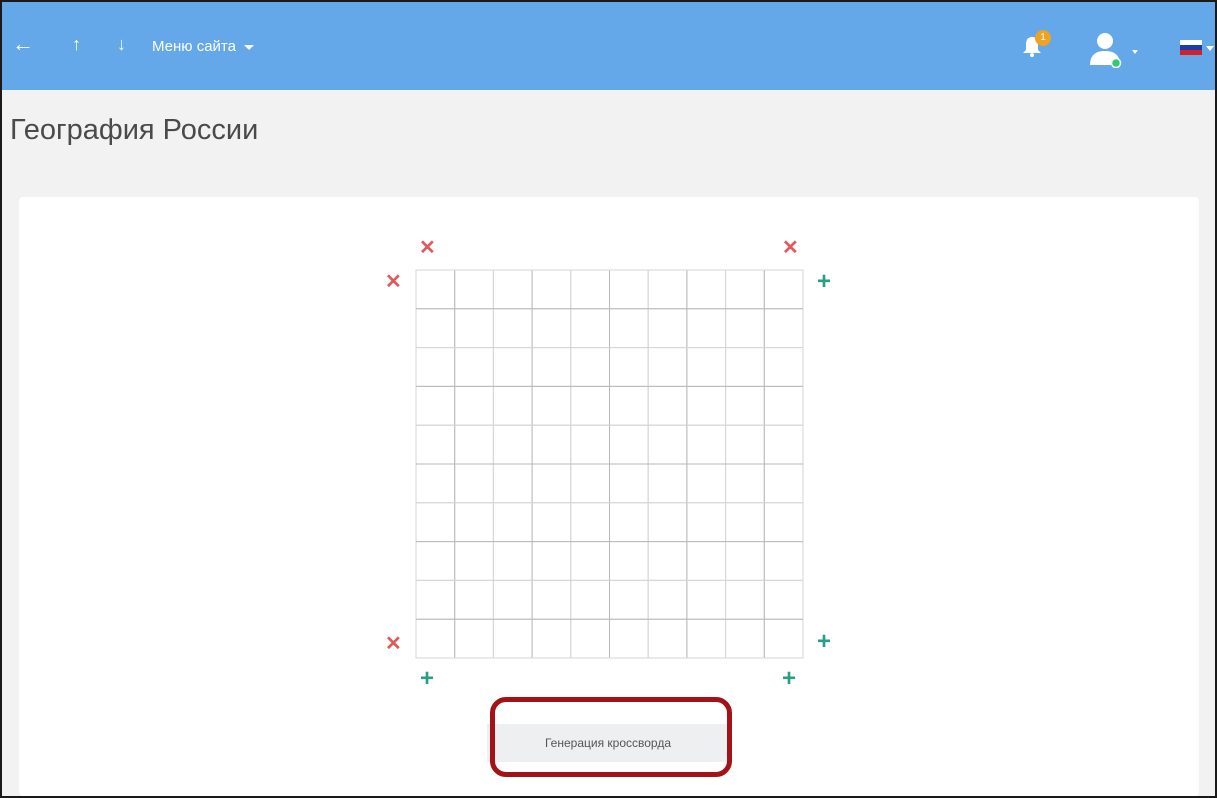 This screenshot has width=1217, height=798. Describe the element at coordinates (789, 679) in the screenshot. I see `add-column-right-button: +` at that location.